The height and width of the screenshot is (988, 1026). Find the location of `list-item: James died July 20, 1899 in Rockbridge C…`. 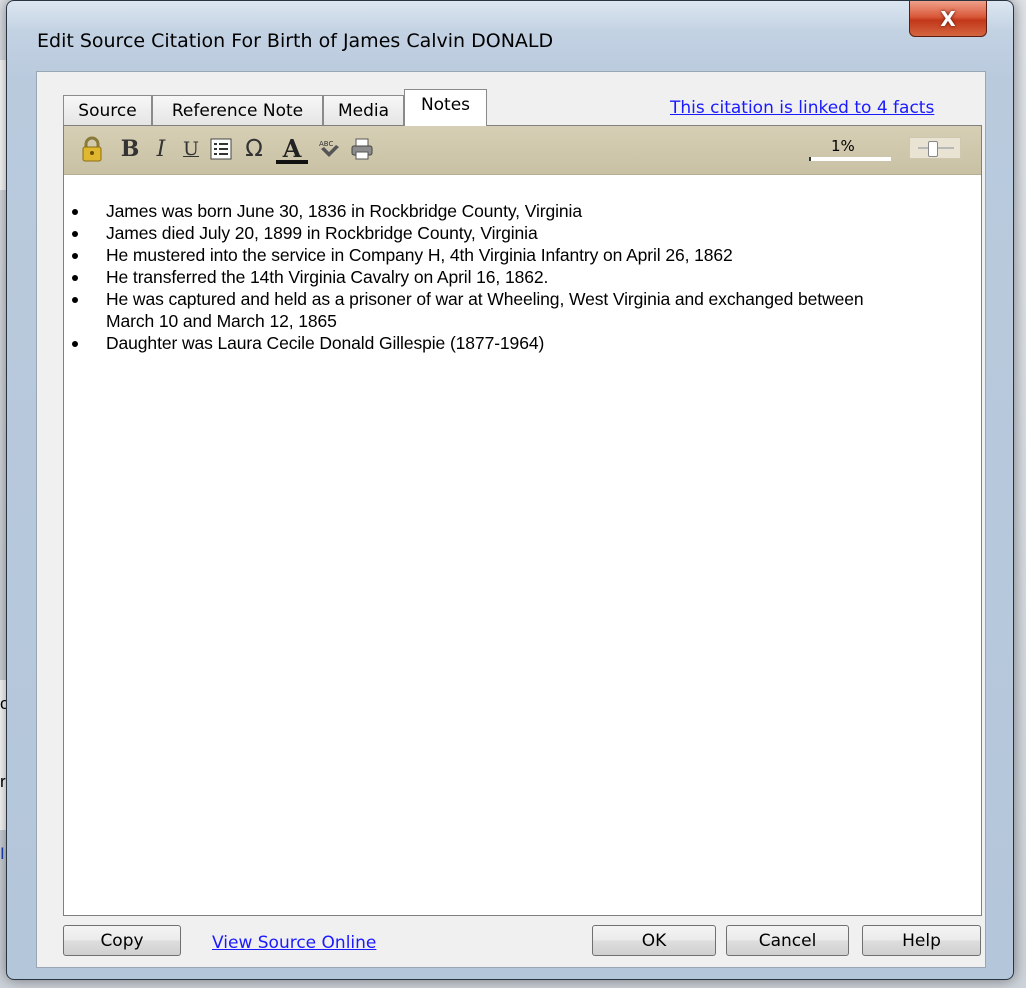

list-item: James died July 20, 1899 in Rockbridge C… is located at coordinates (539, 233).